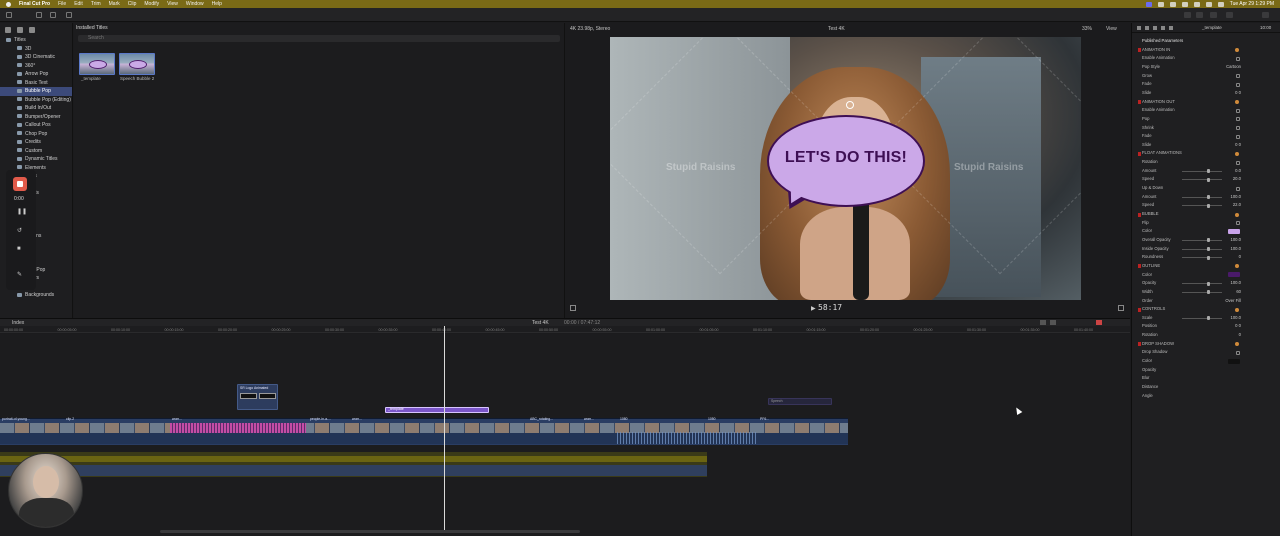 This screenshot has width=1280, height=536. Describe the element at coordinates (1252, 4) in the screenshot. I see `clock: Tue Apr 29 1:29 PM` at that location.